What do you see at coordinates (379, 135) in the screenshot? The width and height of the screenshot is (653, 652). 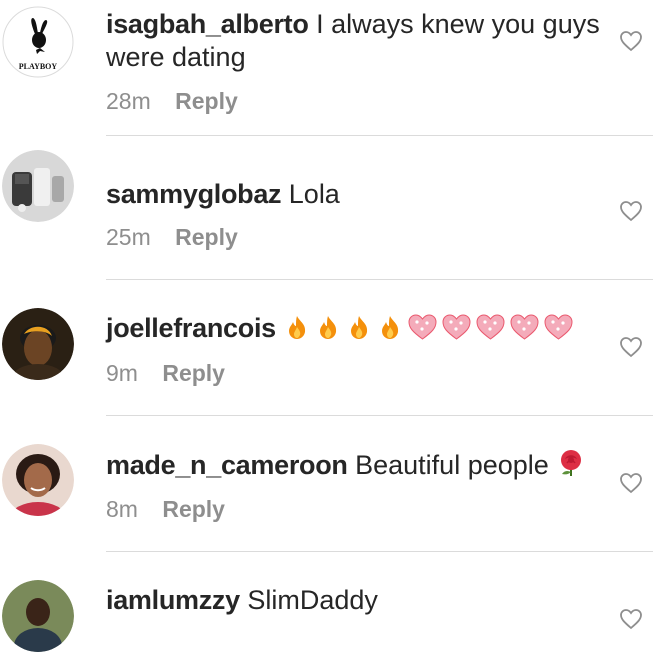 I see `divider` at bounding box center [379, 135].